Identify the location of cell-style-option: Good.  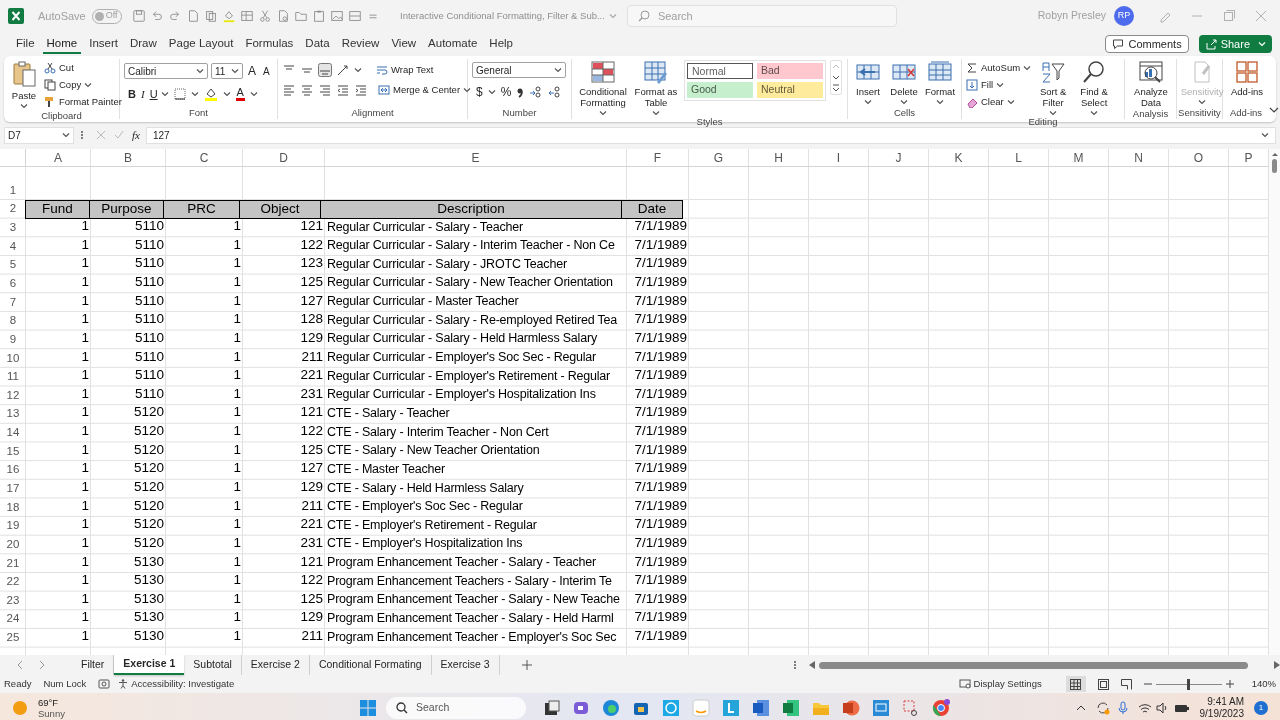
(720, 90).